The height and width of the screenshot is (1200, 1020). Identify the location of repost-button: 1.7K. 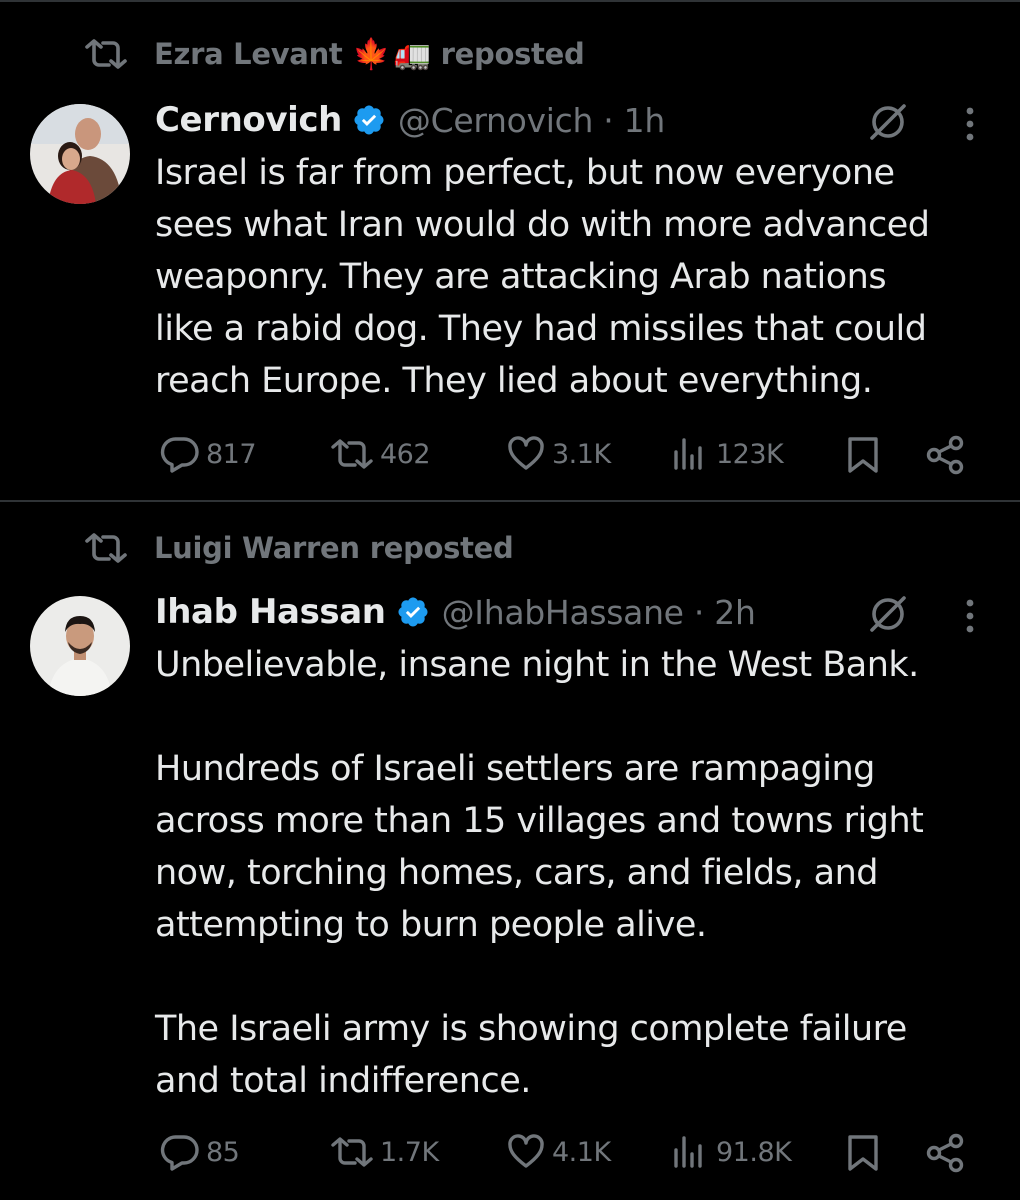
(384, 1152).